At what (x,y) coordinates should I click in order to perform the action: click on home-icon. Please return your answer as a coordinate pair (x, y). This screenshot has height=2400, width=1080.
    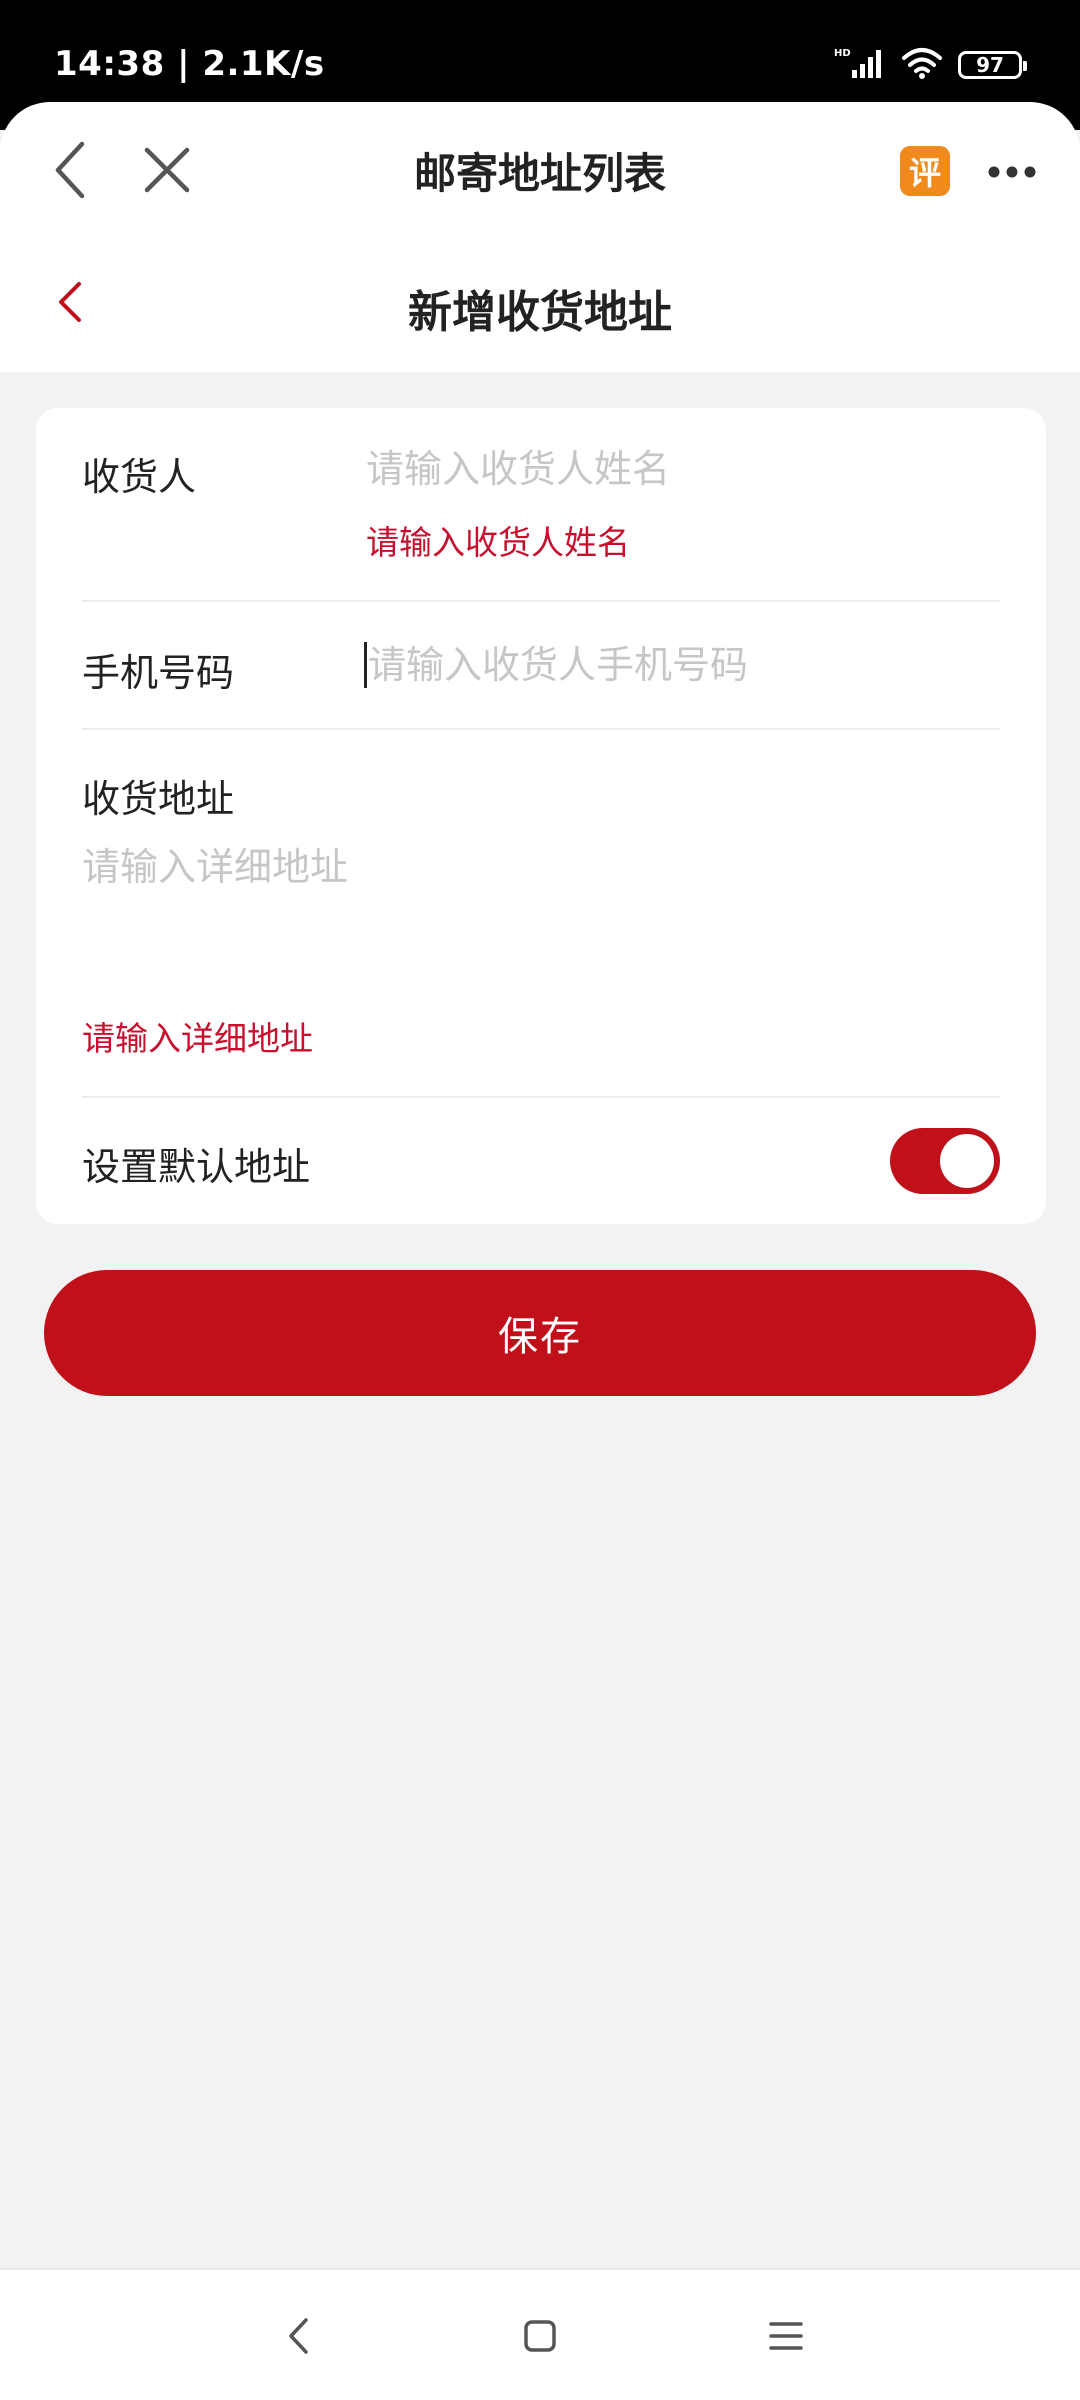
    Looking at the image, I should click on (540, 2336).